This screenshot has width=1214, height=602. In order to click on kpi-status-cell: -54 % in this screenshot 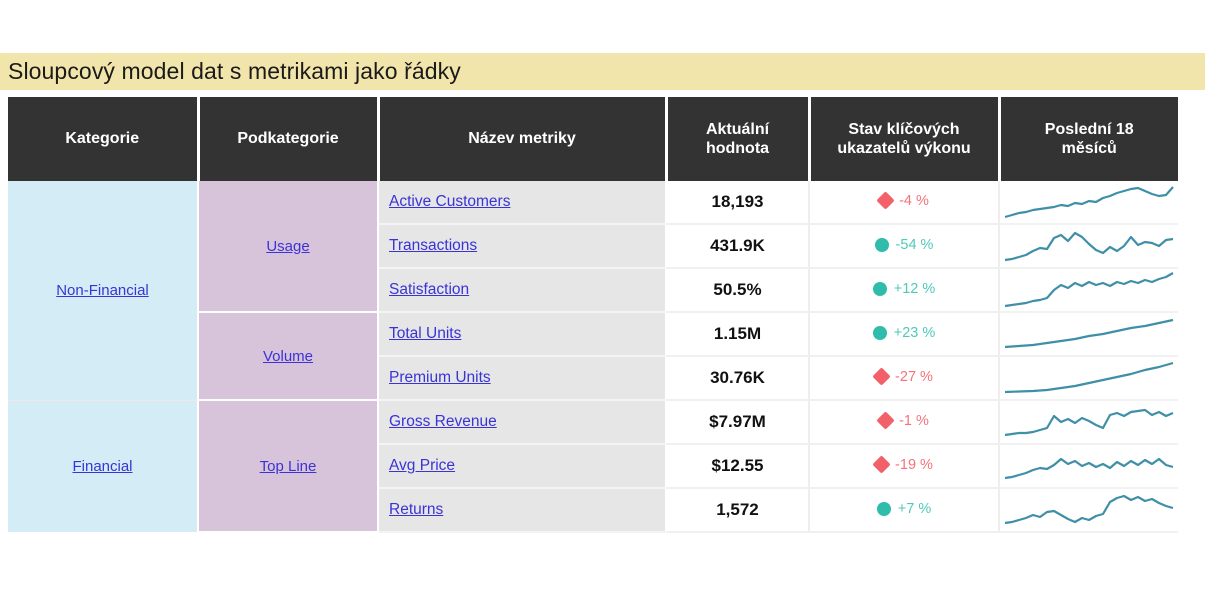, I will do `click(904, 246)`.